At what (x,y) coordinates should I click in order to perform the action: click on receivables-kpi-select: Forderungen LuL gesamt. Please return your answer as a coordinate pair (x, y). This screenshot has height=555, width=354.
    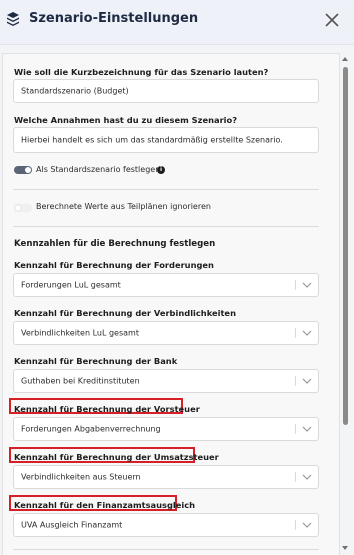
    Looking at the image, I should click on (166, 285).